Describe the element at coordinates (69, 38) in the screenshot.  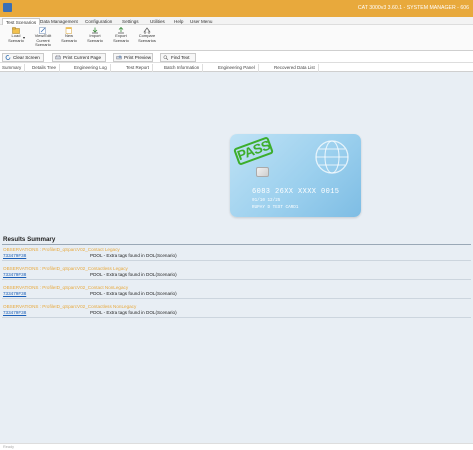
I see `new-scenario-button: New Scenario` at that location.